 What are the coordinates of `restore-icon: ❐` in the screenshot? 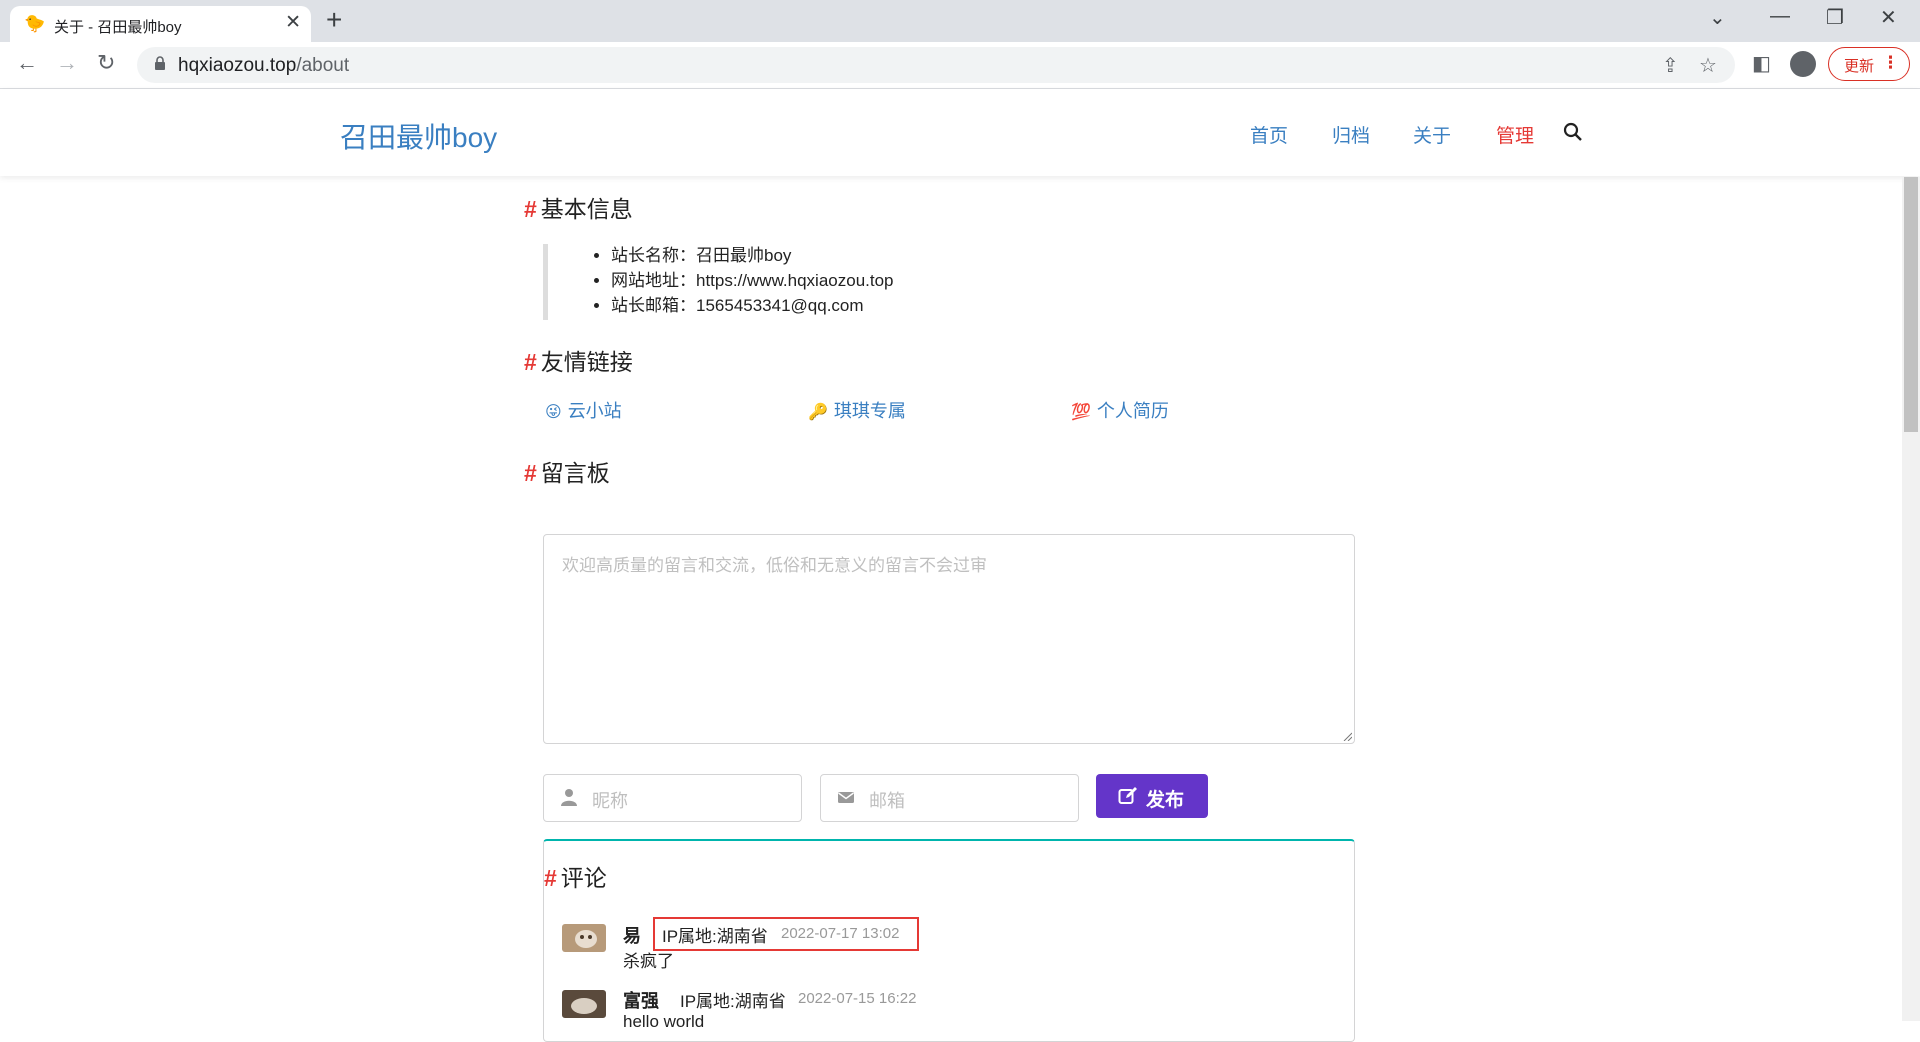 It's located at (1835, 18).